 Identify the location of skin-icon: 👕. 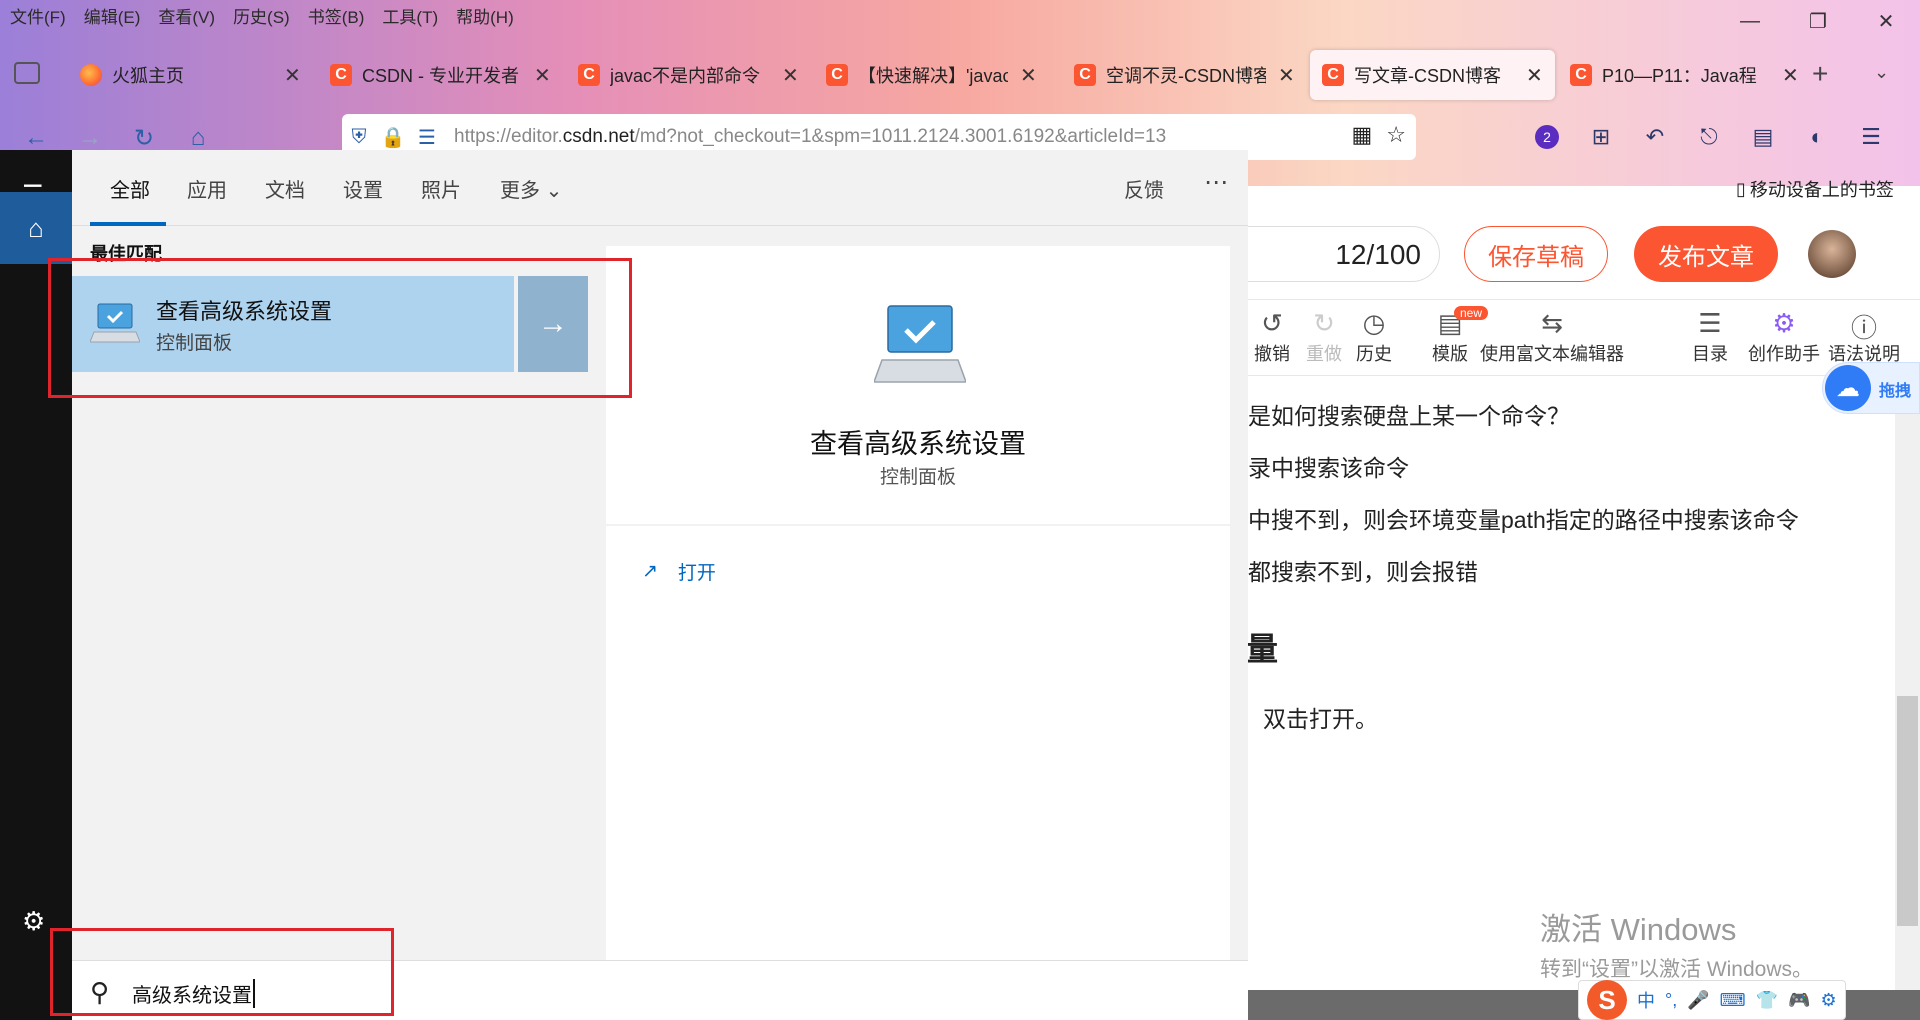
(1767, 1000).